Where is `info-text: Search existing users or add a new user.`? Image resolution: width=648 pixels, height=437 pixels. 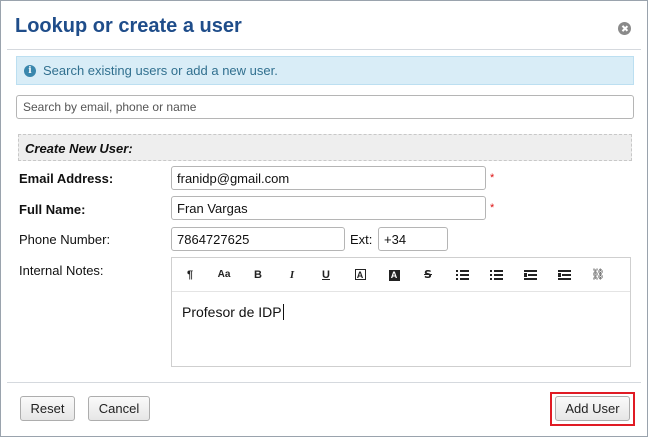
info-text: Search existing users or add a new user. is located at coordinates (160, 70).